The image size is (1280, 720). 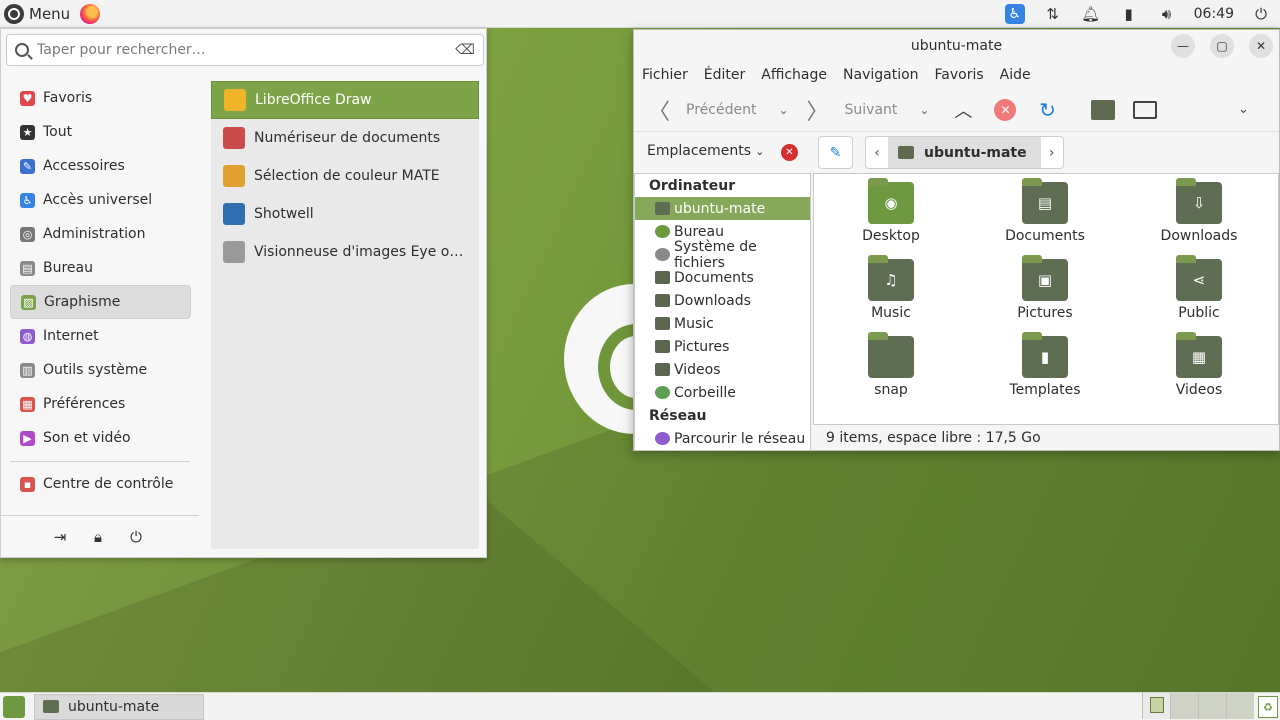 I want to click on sidebar-selector: Emplacements ⌄, so click(x=705, y=151).